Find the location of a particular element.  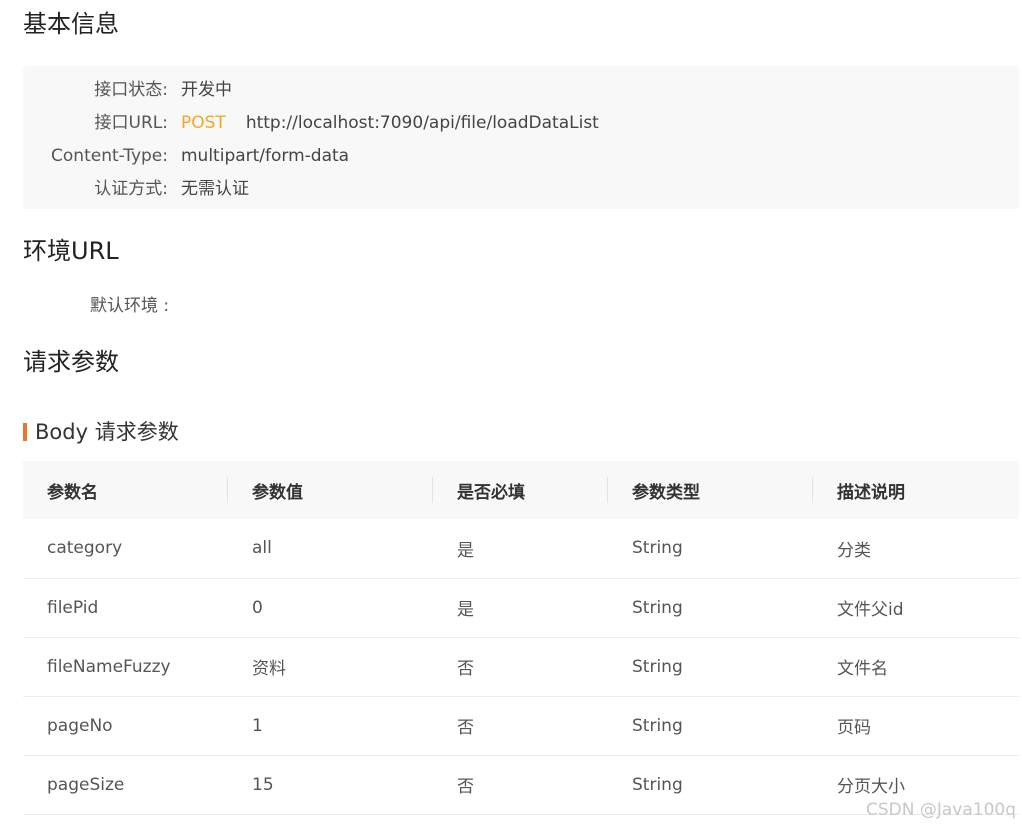

param-value: 1 is located at coordinates (257, 725).